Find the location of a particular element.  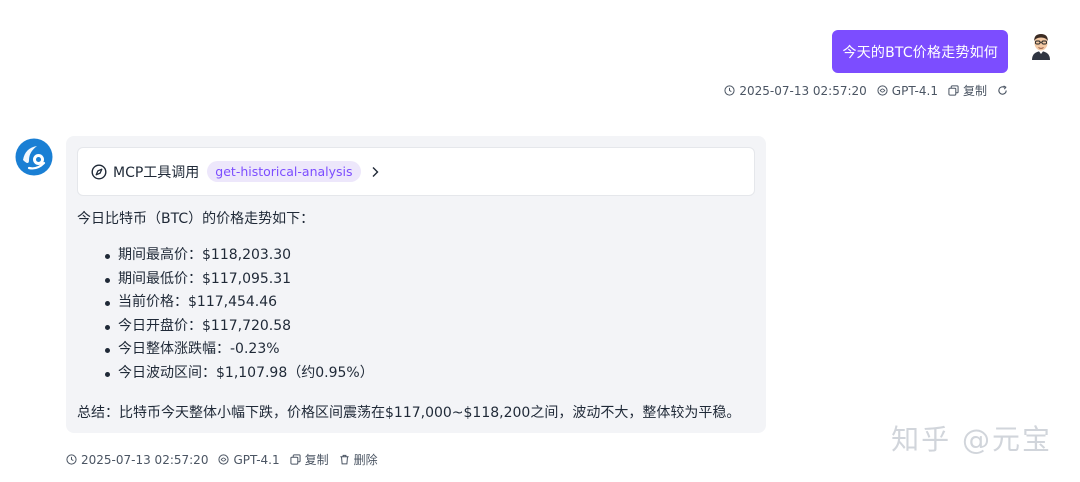

user-timestamp-text: 2025-07-13 02:57:20 is located at coordinates (803, 90).